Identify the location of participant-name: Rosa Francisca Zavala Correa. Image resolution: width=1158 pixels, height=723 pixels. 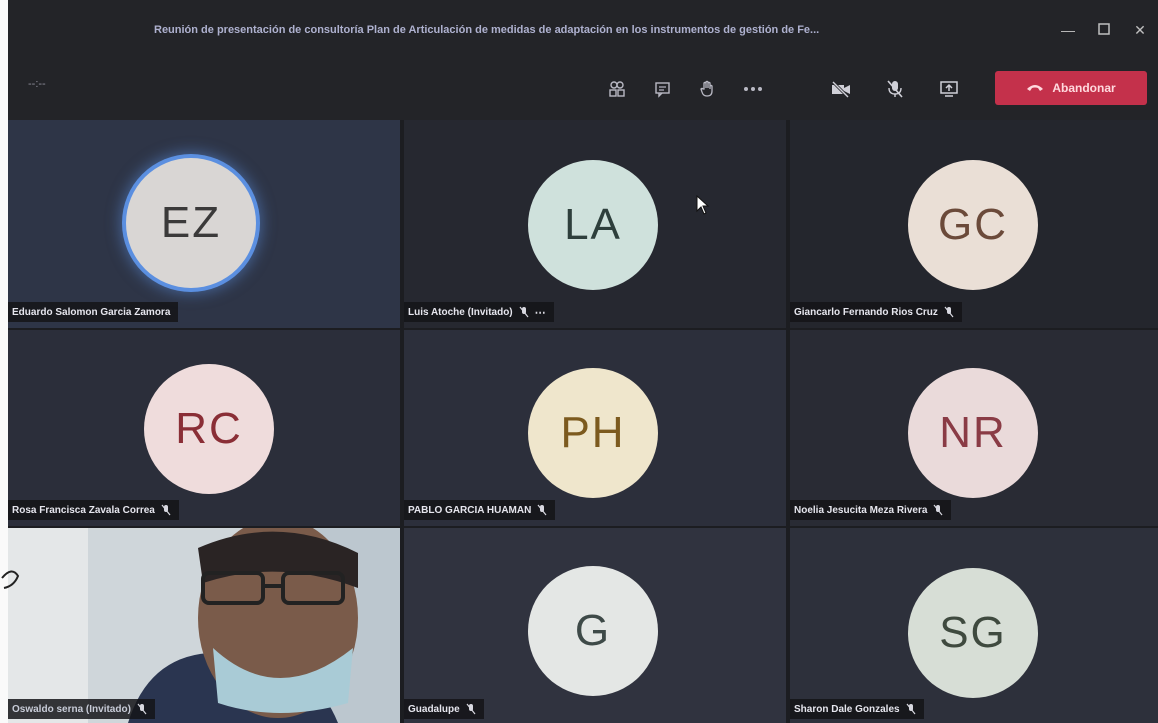
(83, 510).